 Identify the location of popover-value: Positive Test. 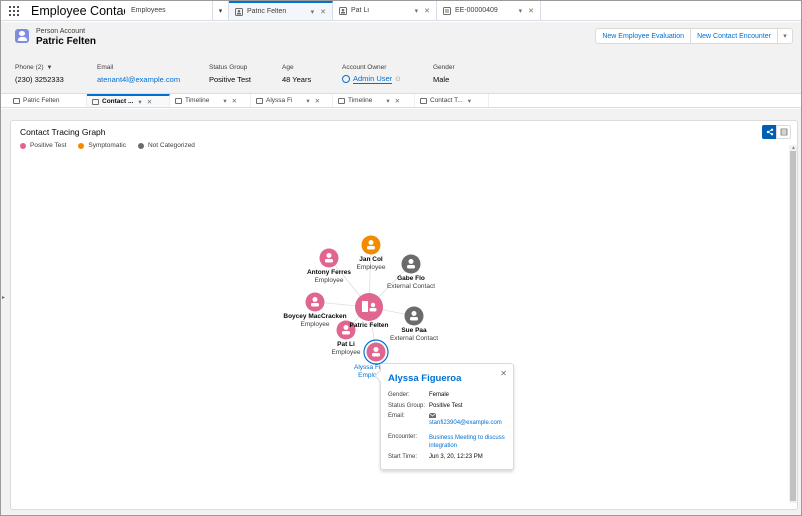
(446, 406).